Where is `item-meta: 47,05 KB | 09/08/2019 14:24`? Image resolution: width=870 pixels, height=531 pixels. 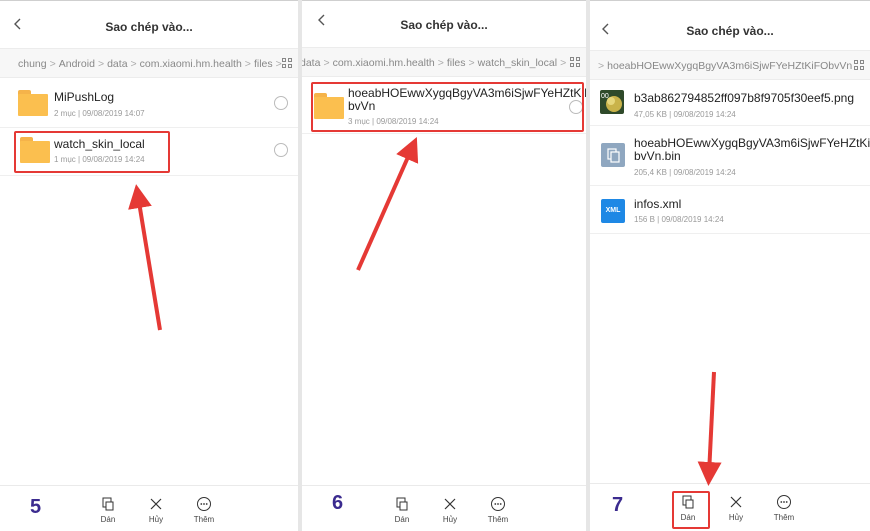
item-meta: 47,05 KB | 09/08/2019 14:24 is located at coordinates (685, 114).